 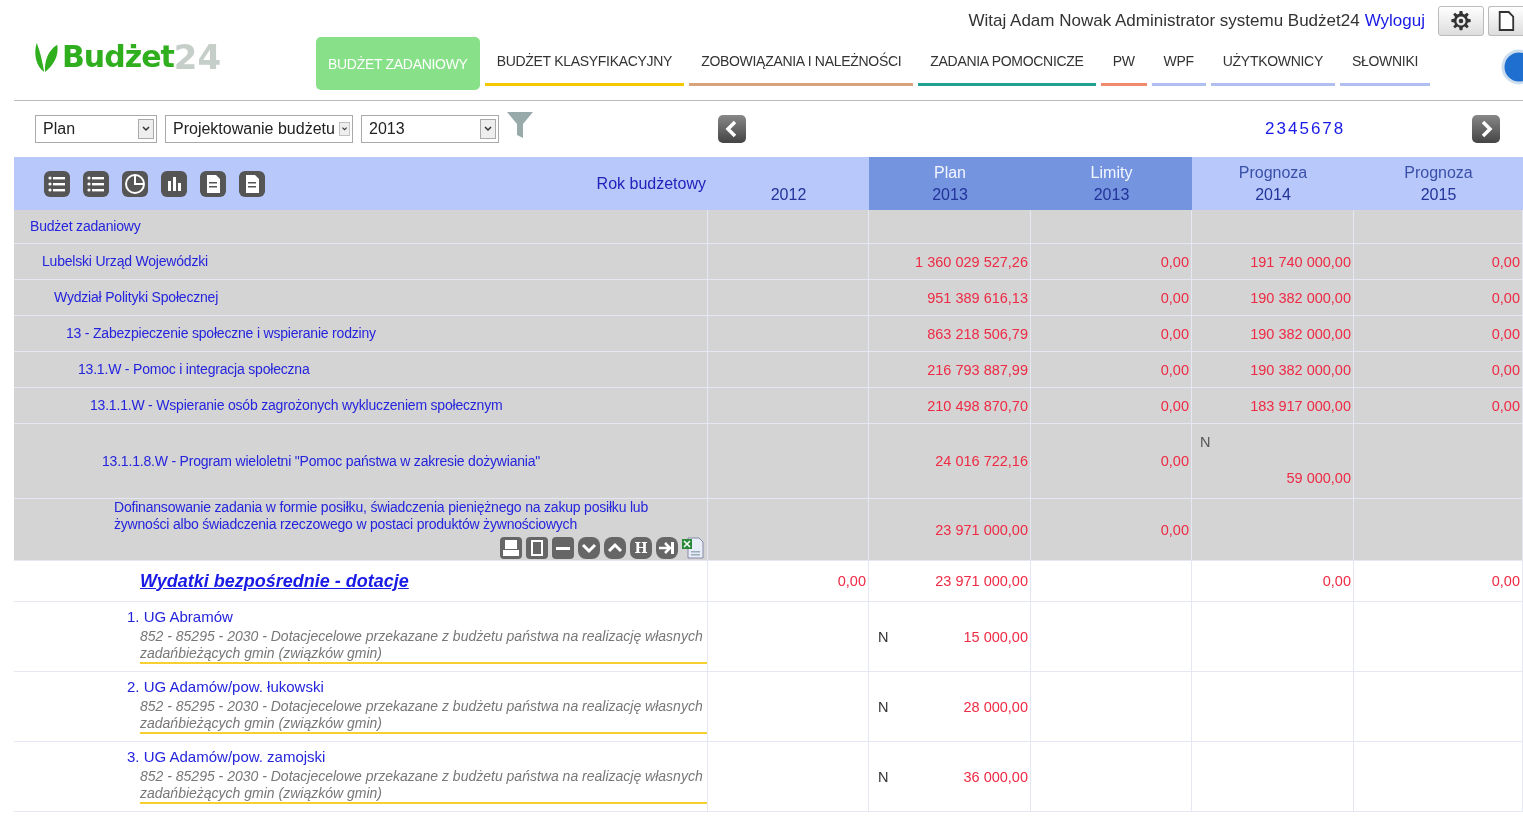 What do you see at coordinates (197, 57) in the screenshot?
I see `logo-number: 24` at bounding box center [197, 57].